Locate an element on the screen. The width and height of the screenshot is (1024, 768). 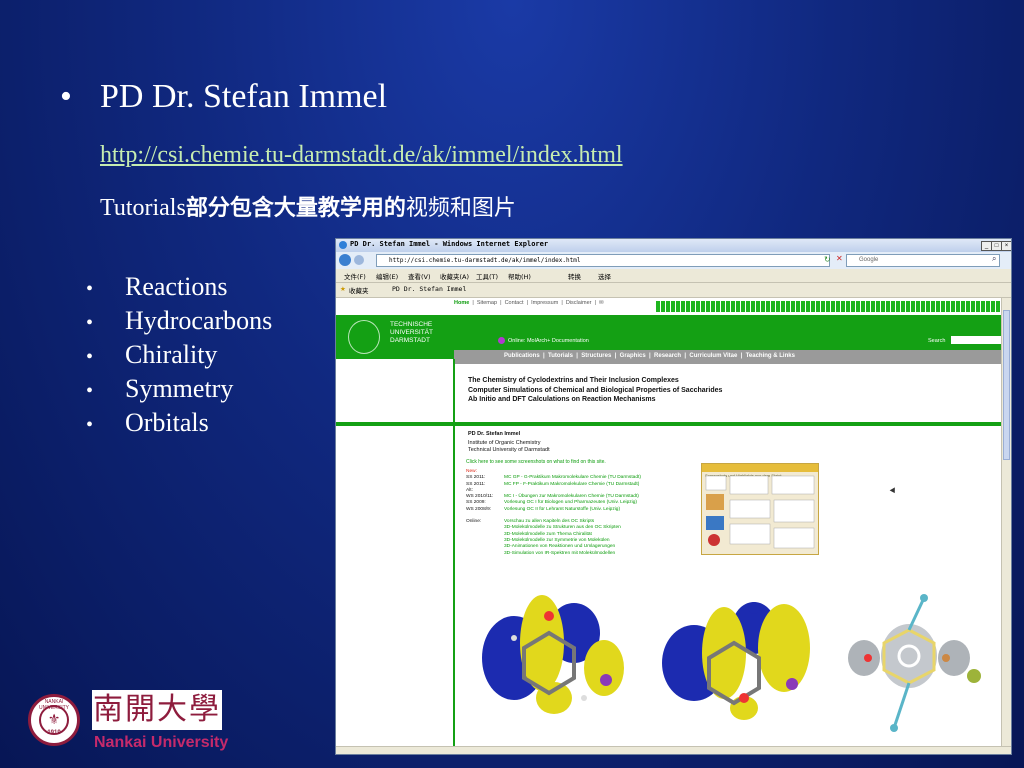
nav-sitemap: Sitemap is located at coordinates (487, 303).